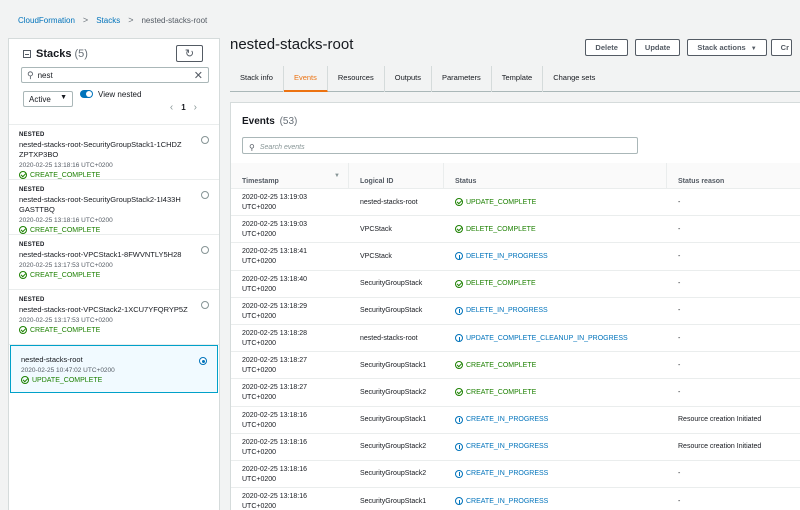 This screenshot has height=510, width=800. I want to click on caret-down-icon: ▼, so click(63, 97).